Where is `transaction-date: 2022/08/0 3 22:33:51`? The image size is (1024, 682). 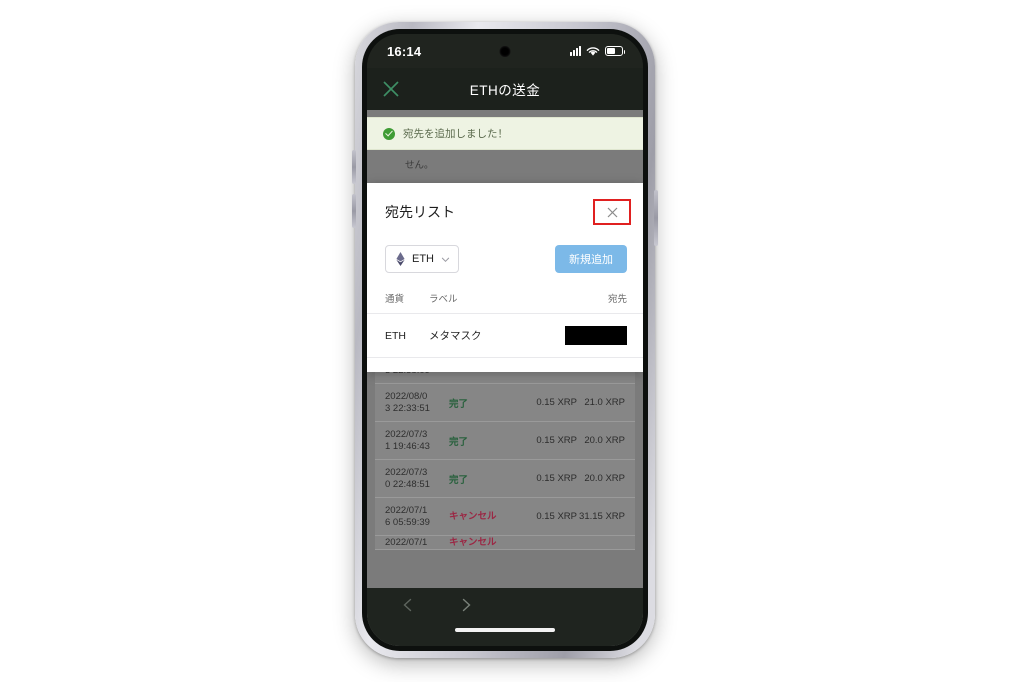
transaction-date: 2022/08/0 3 22:33:51 is located at coordinates (407, 402).